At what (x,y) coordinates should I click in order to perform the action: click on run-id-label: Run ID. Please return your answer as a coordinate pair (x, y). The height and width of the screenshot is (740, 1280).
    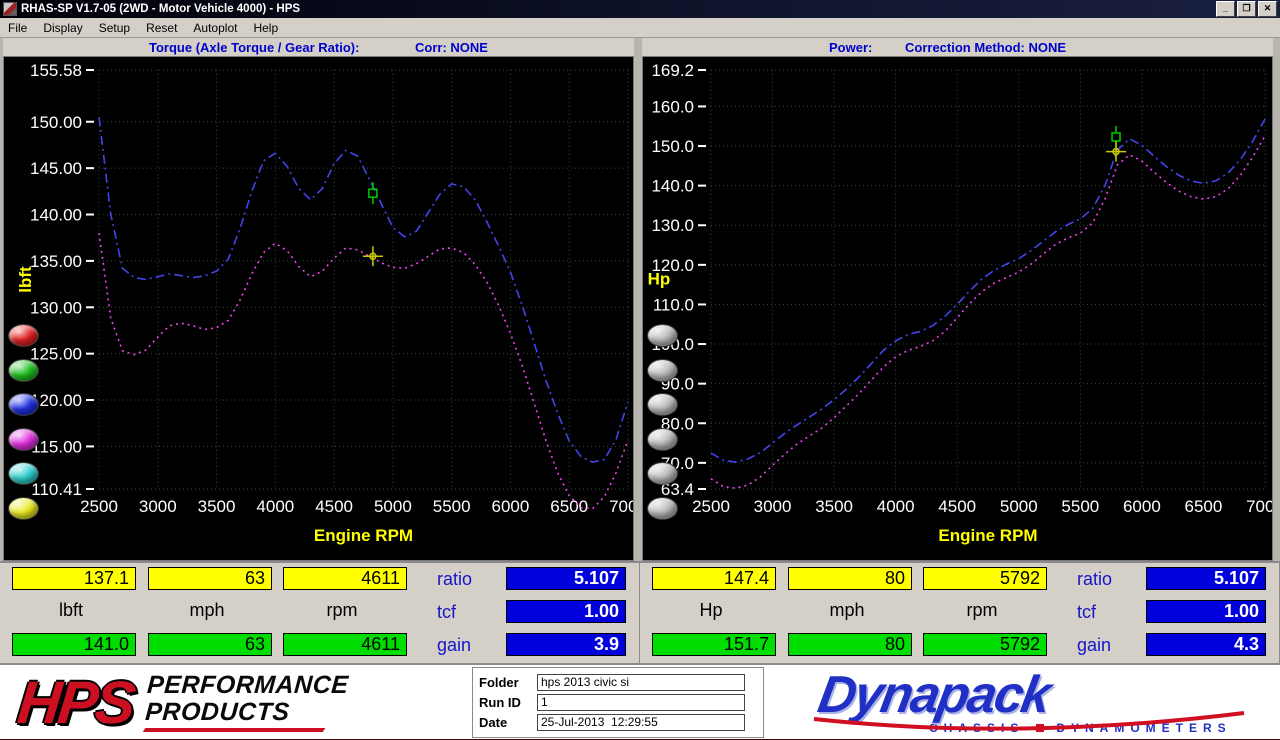
    Looking at the image, I should click on (500, 702).